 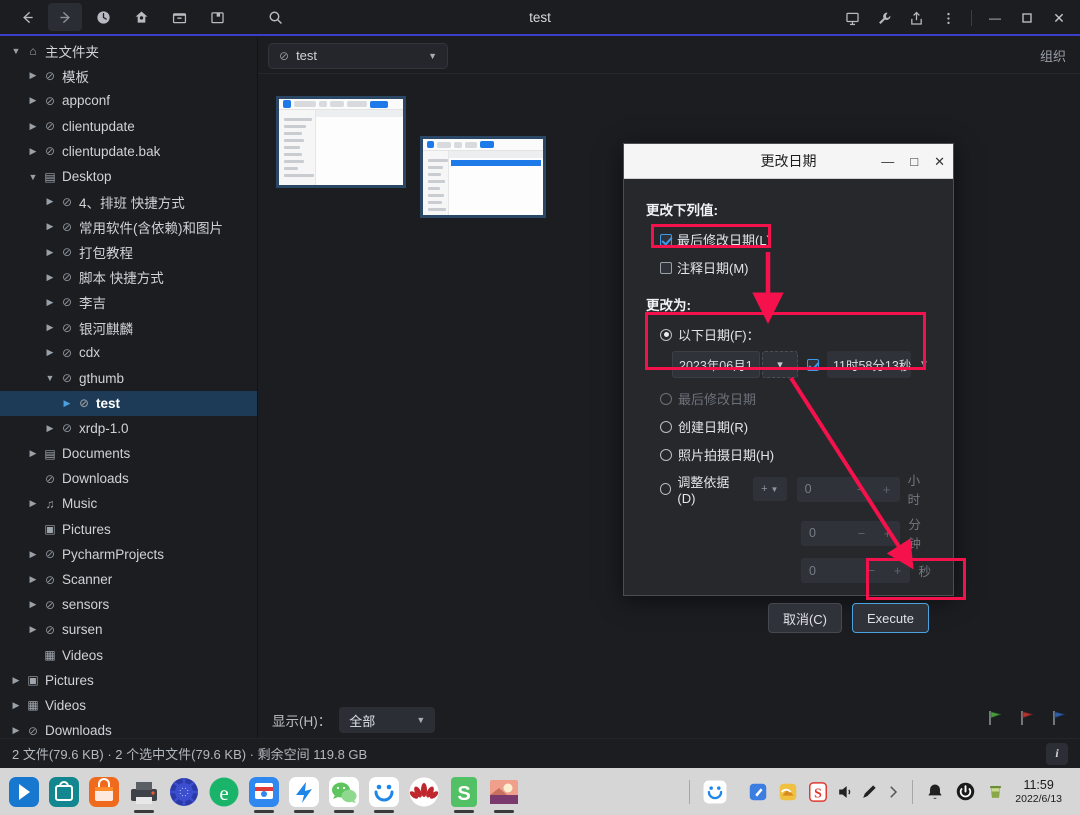 What do you see at coordinates (128, 327) in the screenshot?
I see `sidebar-item-: ▶ ⊘ 银河麒麟` at bounding box center [128, 327].